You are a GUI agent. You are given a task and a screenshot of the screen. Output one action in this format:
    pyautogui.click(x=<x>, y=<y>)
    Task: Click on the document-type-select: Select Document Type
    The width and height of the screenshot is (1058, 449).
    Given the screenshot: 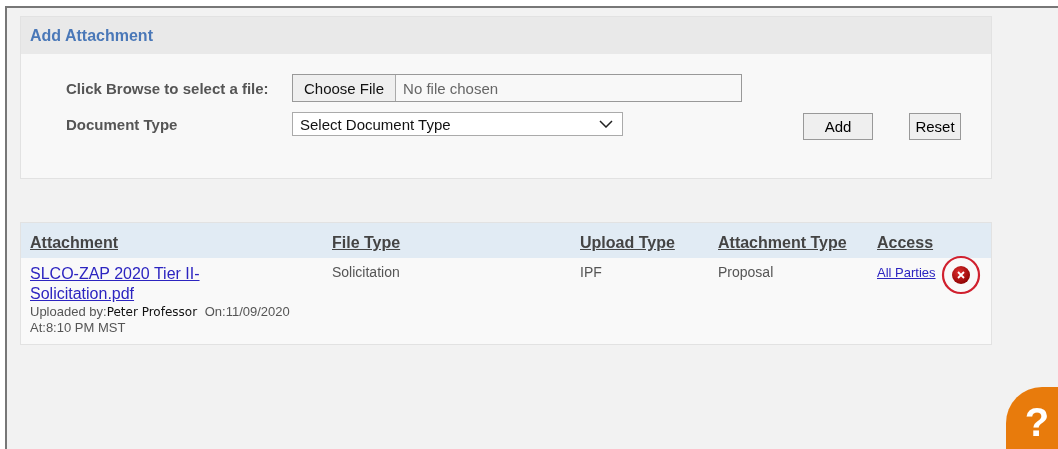 What is the action you would take?
    pyautogui.click(x=457, y=124)
    